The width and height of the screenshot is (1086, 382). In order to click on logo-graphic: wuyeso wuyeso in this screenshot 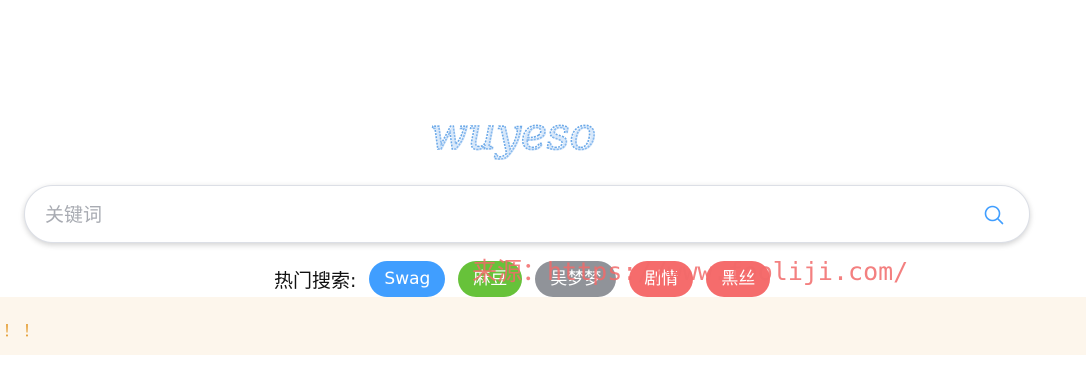, I will do `click(513, 134)`.